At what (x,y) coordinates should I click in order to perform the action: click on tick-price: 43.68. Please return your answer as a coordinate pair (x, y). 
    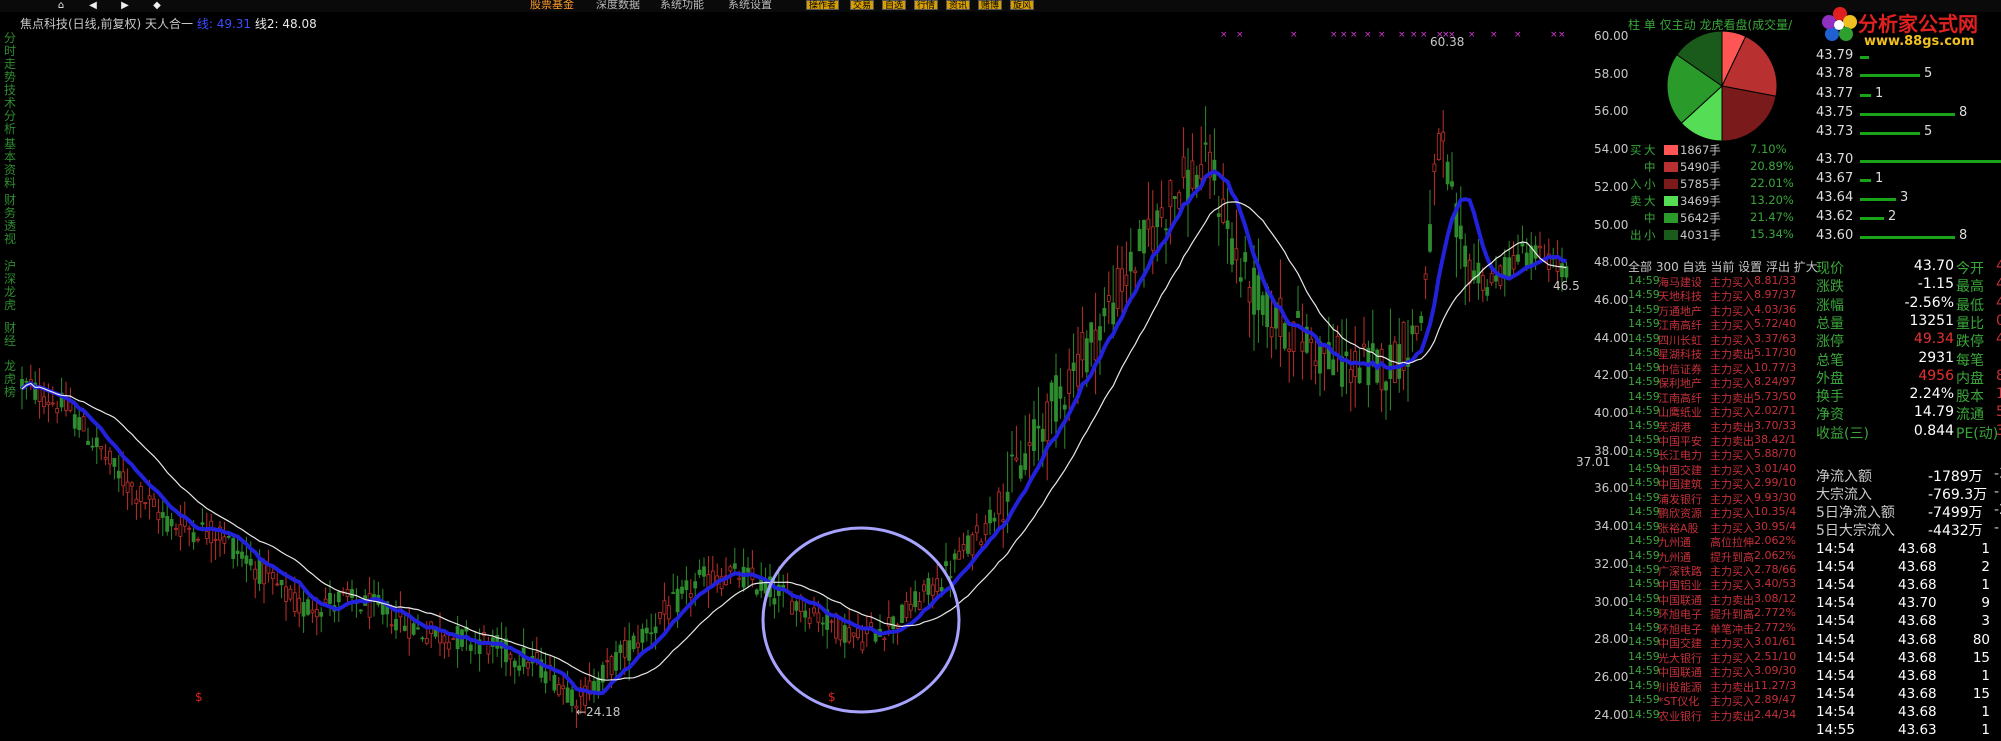
    Looking at the image, I should click on (1917, 675).